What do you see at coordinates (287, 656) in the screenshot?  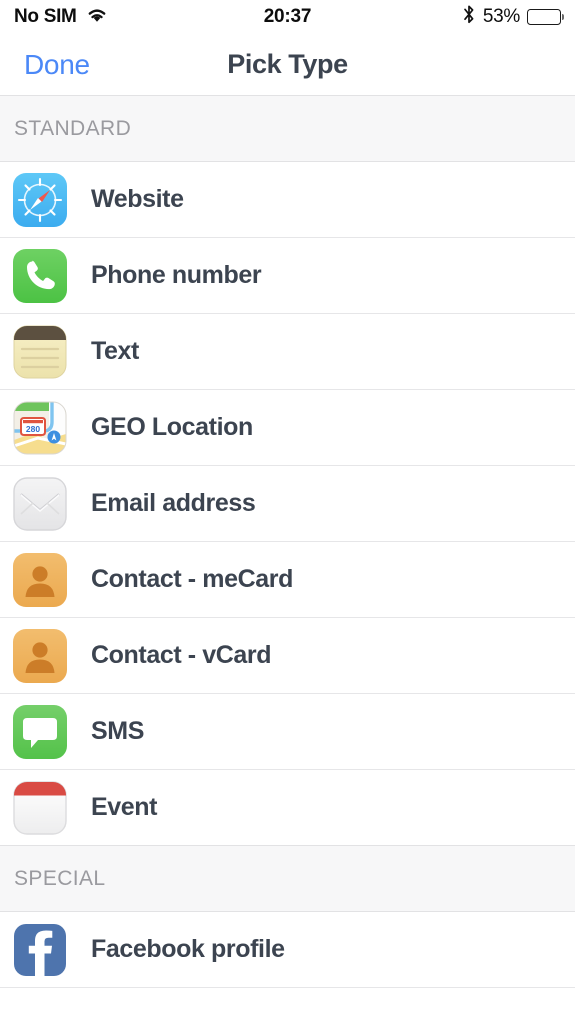 I see `list-item-contact-vcard: Contact - vCard` at bounding box center [287, 656].